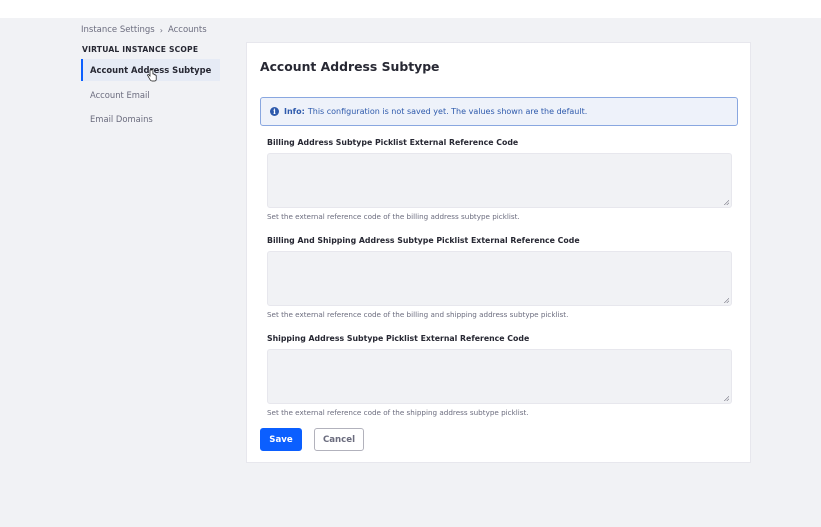 The width and height of the screenshot is (821, 527). Describe the element at coordinates (152, 75) in the screenshot. I see `hand-pointer-icon` at that location.